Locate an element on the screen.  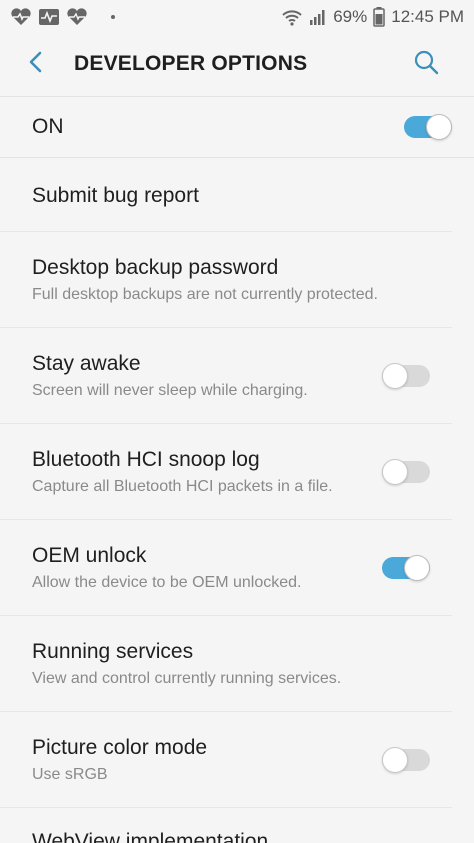
clock: 12:45 PM is located at coordinates (427, 16).